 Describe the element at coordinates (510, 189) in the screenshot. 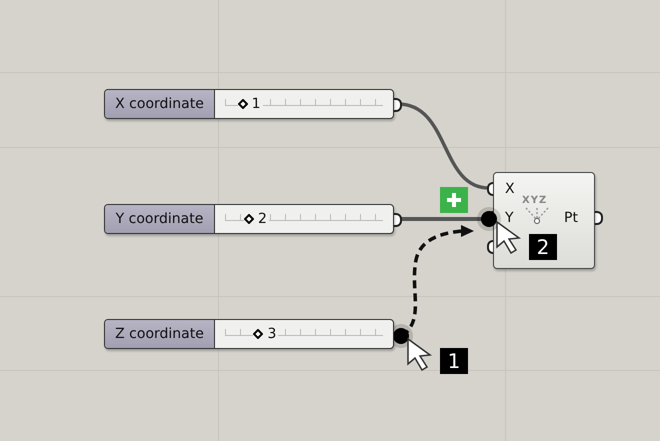

I see `input-label: X` at that location.